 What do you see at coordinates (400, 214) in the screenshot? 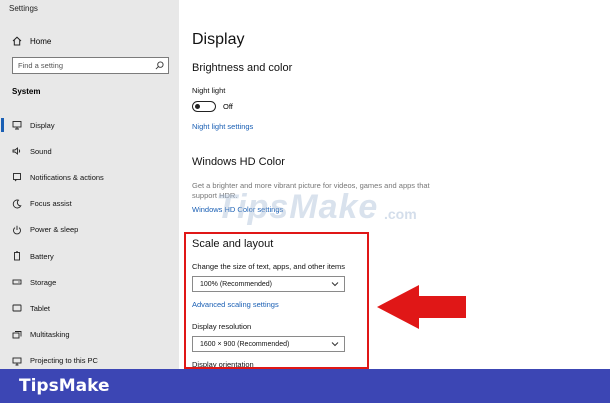
I see `watermark-tld: .com` at bounding box center [400, 214].